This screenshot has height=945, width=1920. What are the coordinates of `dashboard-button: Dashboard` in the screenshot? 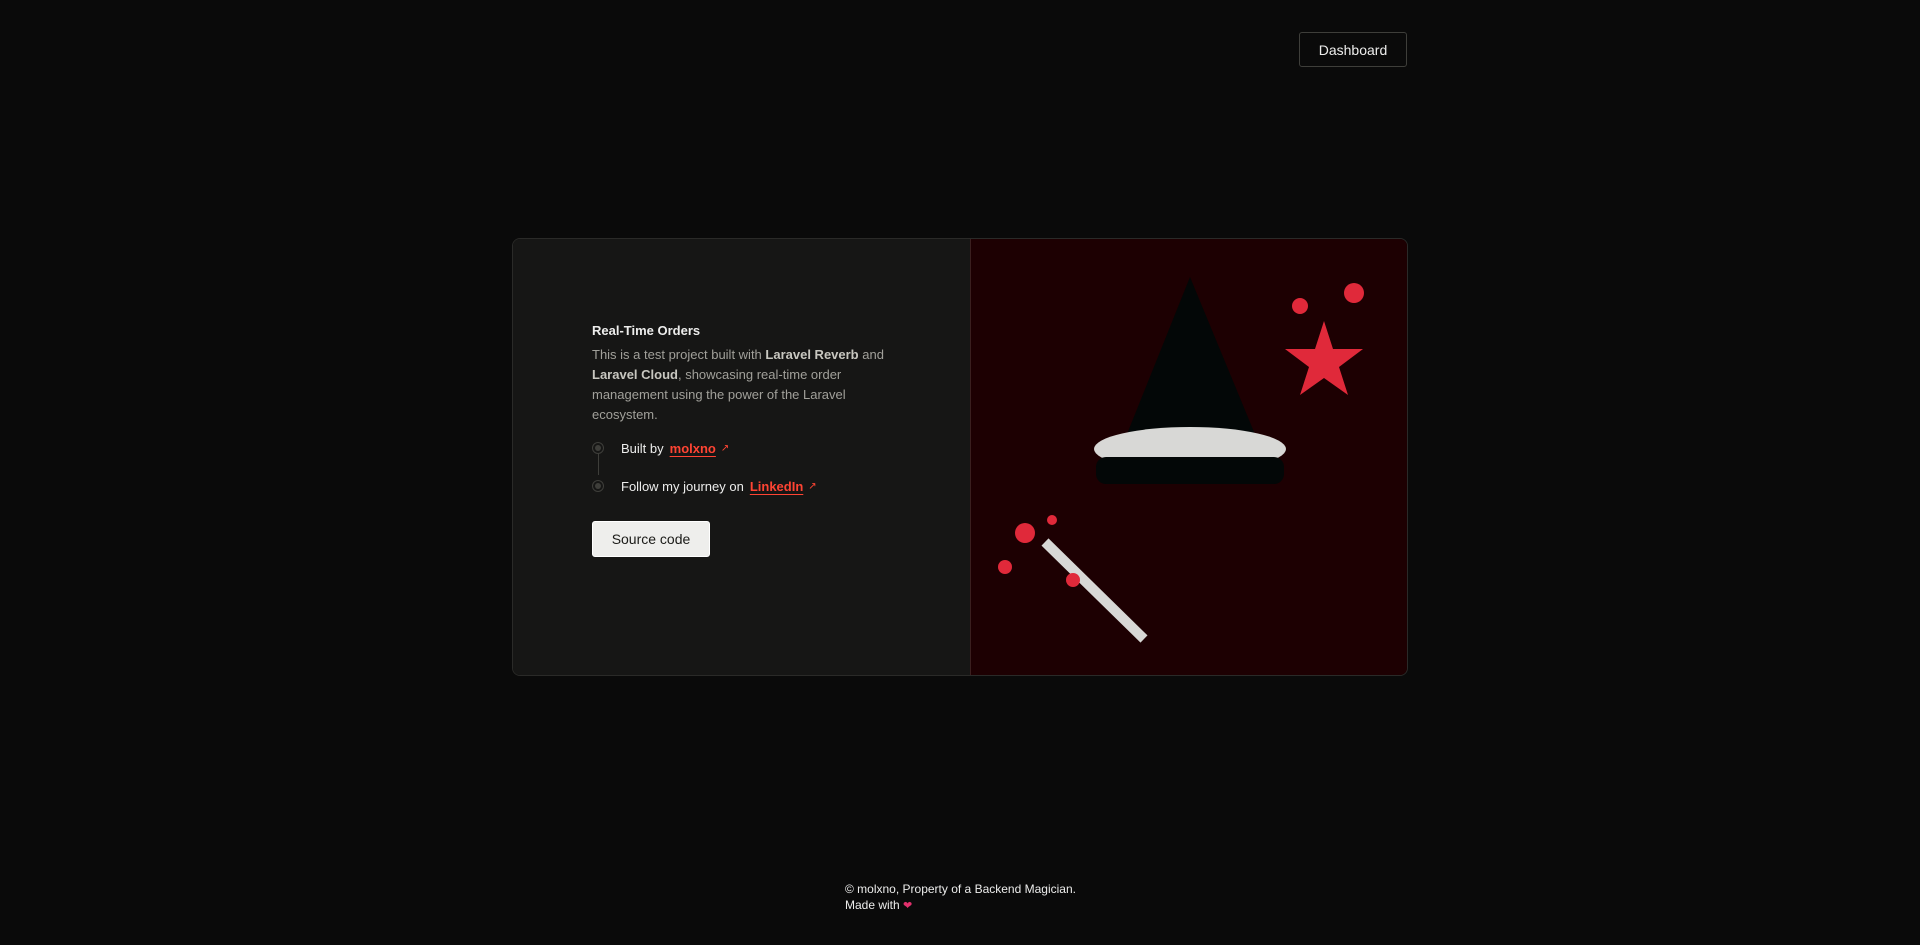 It's located at (1353, 49).